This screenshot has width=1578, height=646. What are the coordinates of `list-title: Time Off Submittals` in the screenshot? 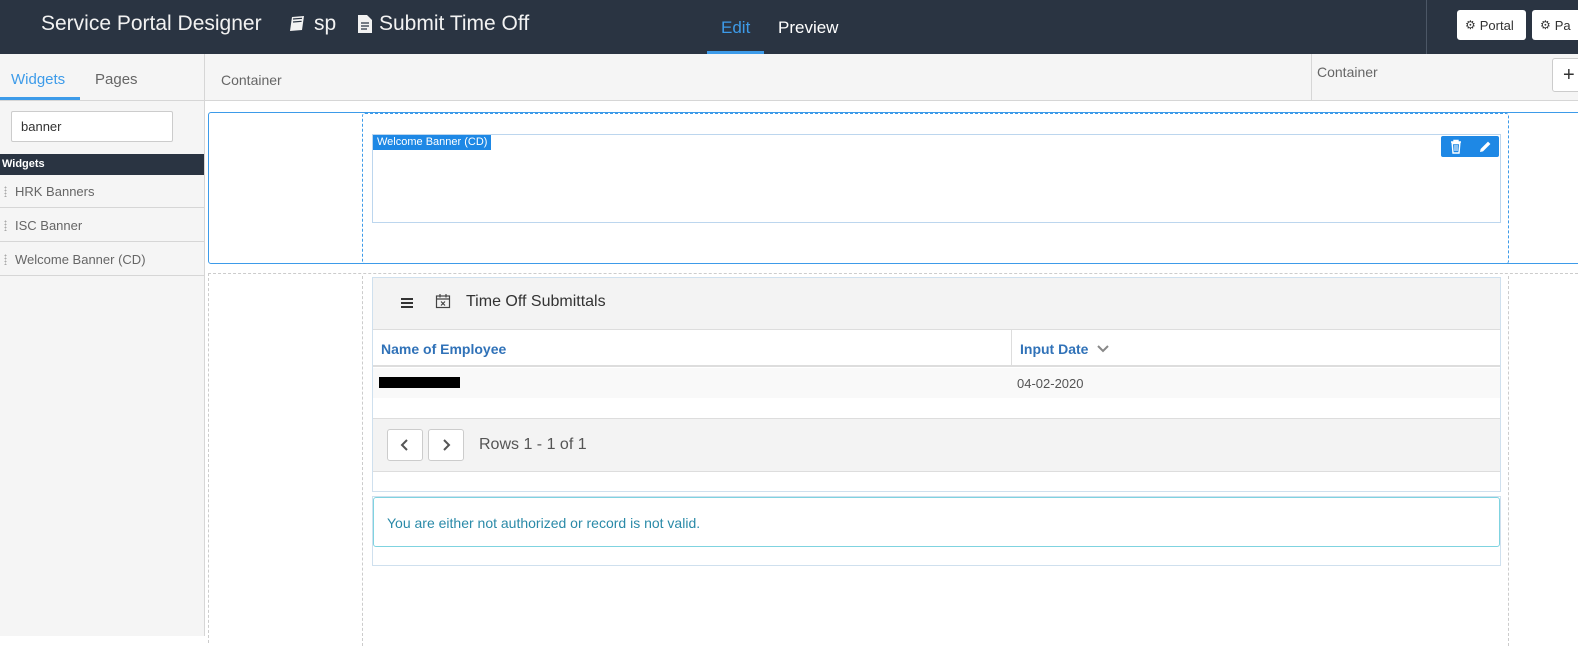 It's located at (536, 301).